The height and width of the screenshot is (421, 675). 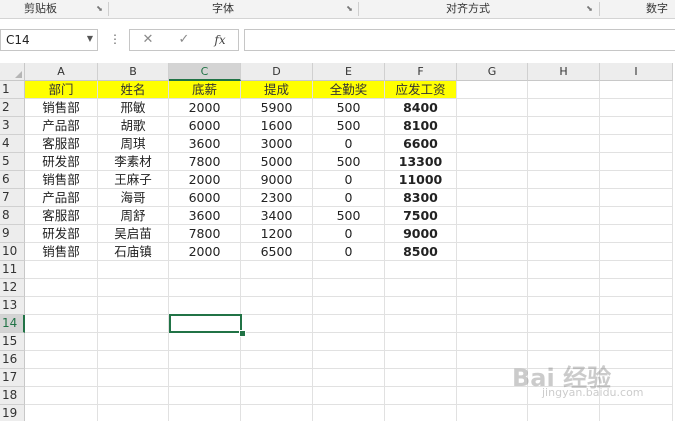 I want to click on cell-b4: 周琪, so click(x=133, y=144).